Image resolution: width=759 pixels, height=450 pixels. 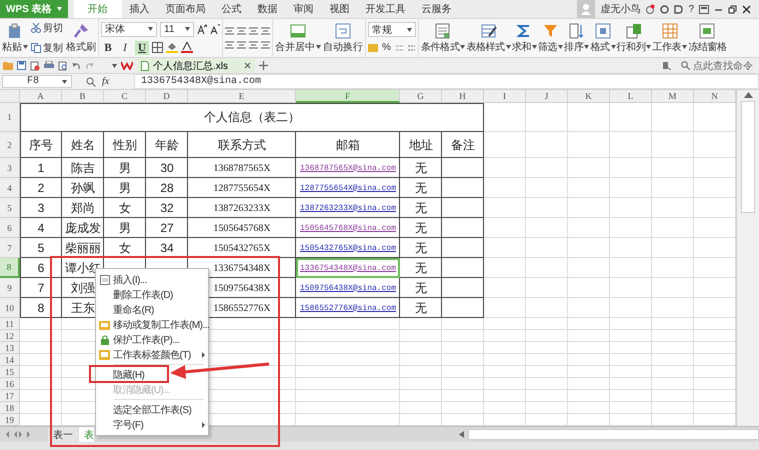 What do you see at coordinates (10, 324) in the screenshot?
I see `row-header: 11` at bounding box center [10, 324].